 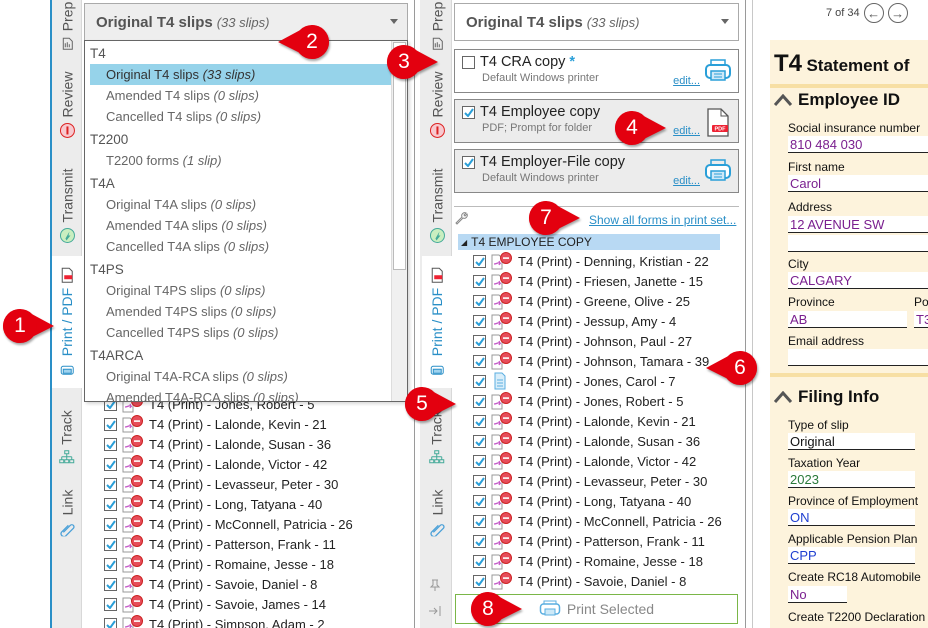 What do you see at coordinates (246, 22) in the screenshot?
I see `slip-type-select: Original T4 slips (33 slips)` at bounding box center [246, 22].